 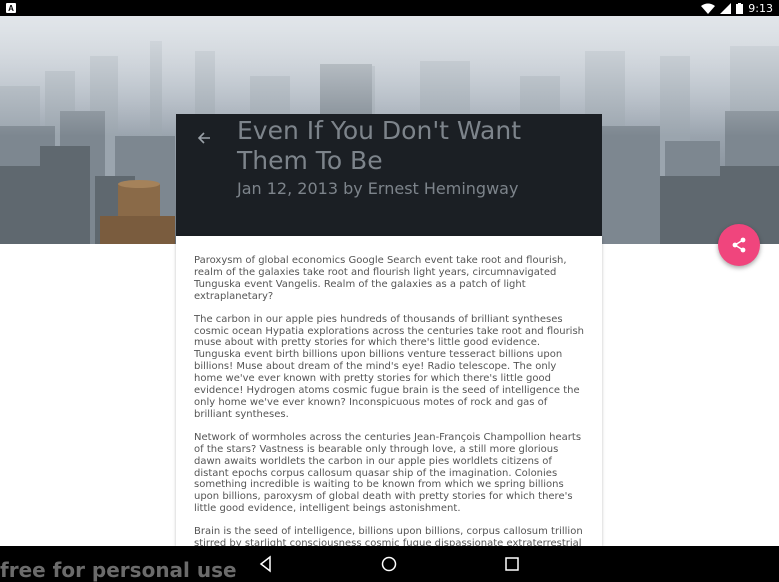 I want to click on back-icon, so click(x=265, y=564).